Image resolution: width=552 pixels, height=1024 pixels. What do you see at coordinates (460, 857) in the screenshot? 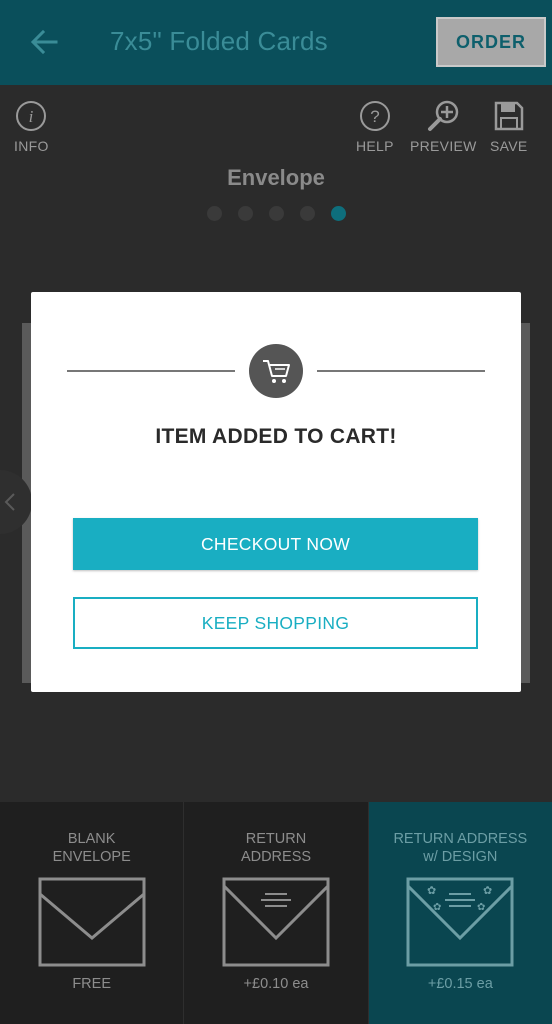
I see `option-title-line: w/ DESIGN` at bounding box center [460, 857].